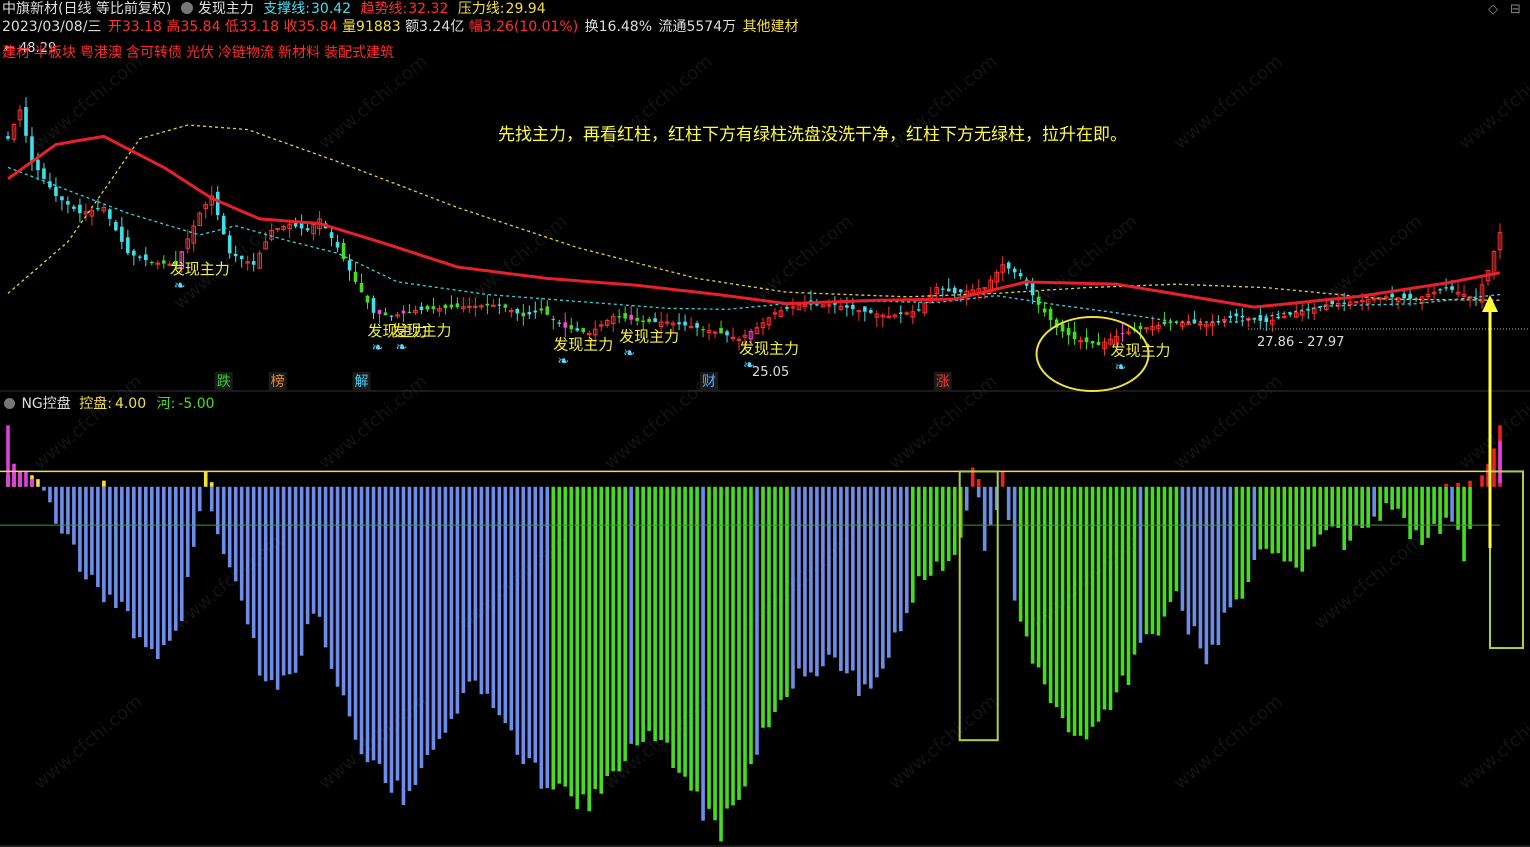 The width and height of the screenshot is (1530, 847). What do you see at coordinates (359, 53) in the screenshot?
I see `concept-tag: 装配式建筑` at bounding box center [359, 53].